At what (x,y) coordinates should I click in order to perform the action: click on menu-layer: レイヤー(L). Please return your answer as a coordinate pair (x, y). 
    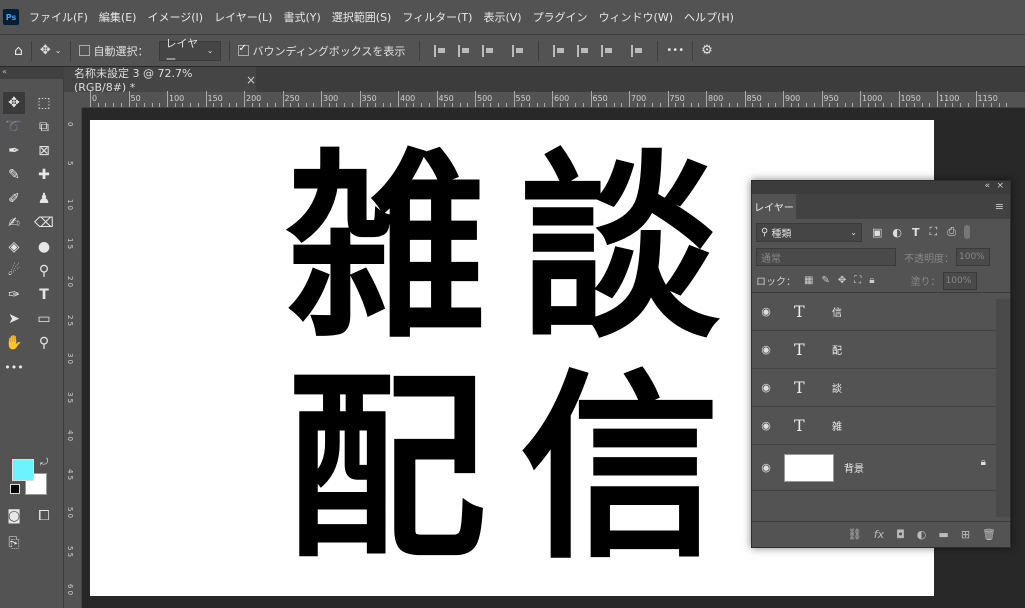
    Looking at the image, I should click on (243, 17).